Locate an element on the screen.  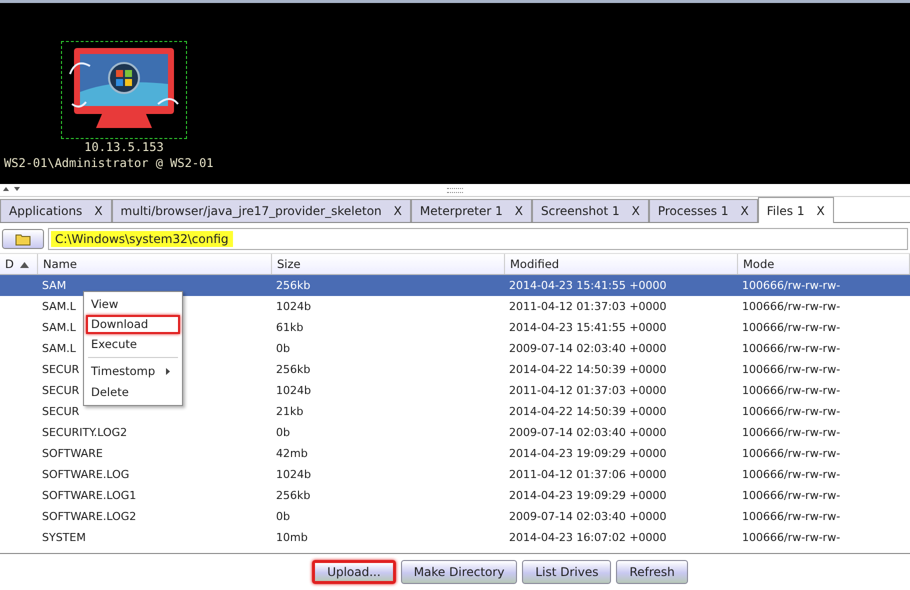
menu-item: Execute is located at coordinates (133, 344).